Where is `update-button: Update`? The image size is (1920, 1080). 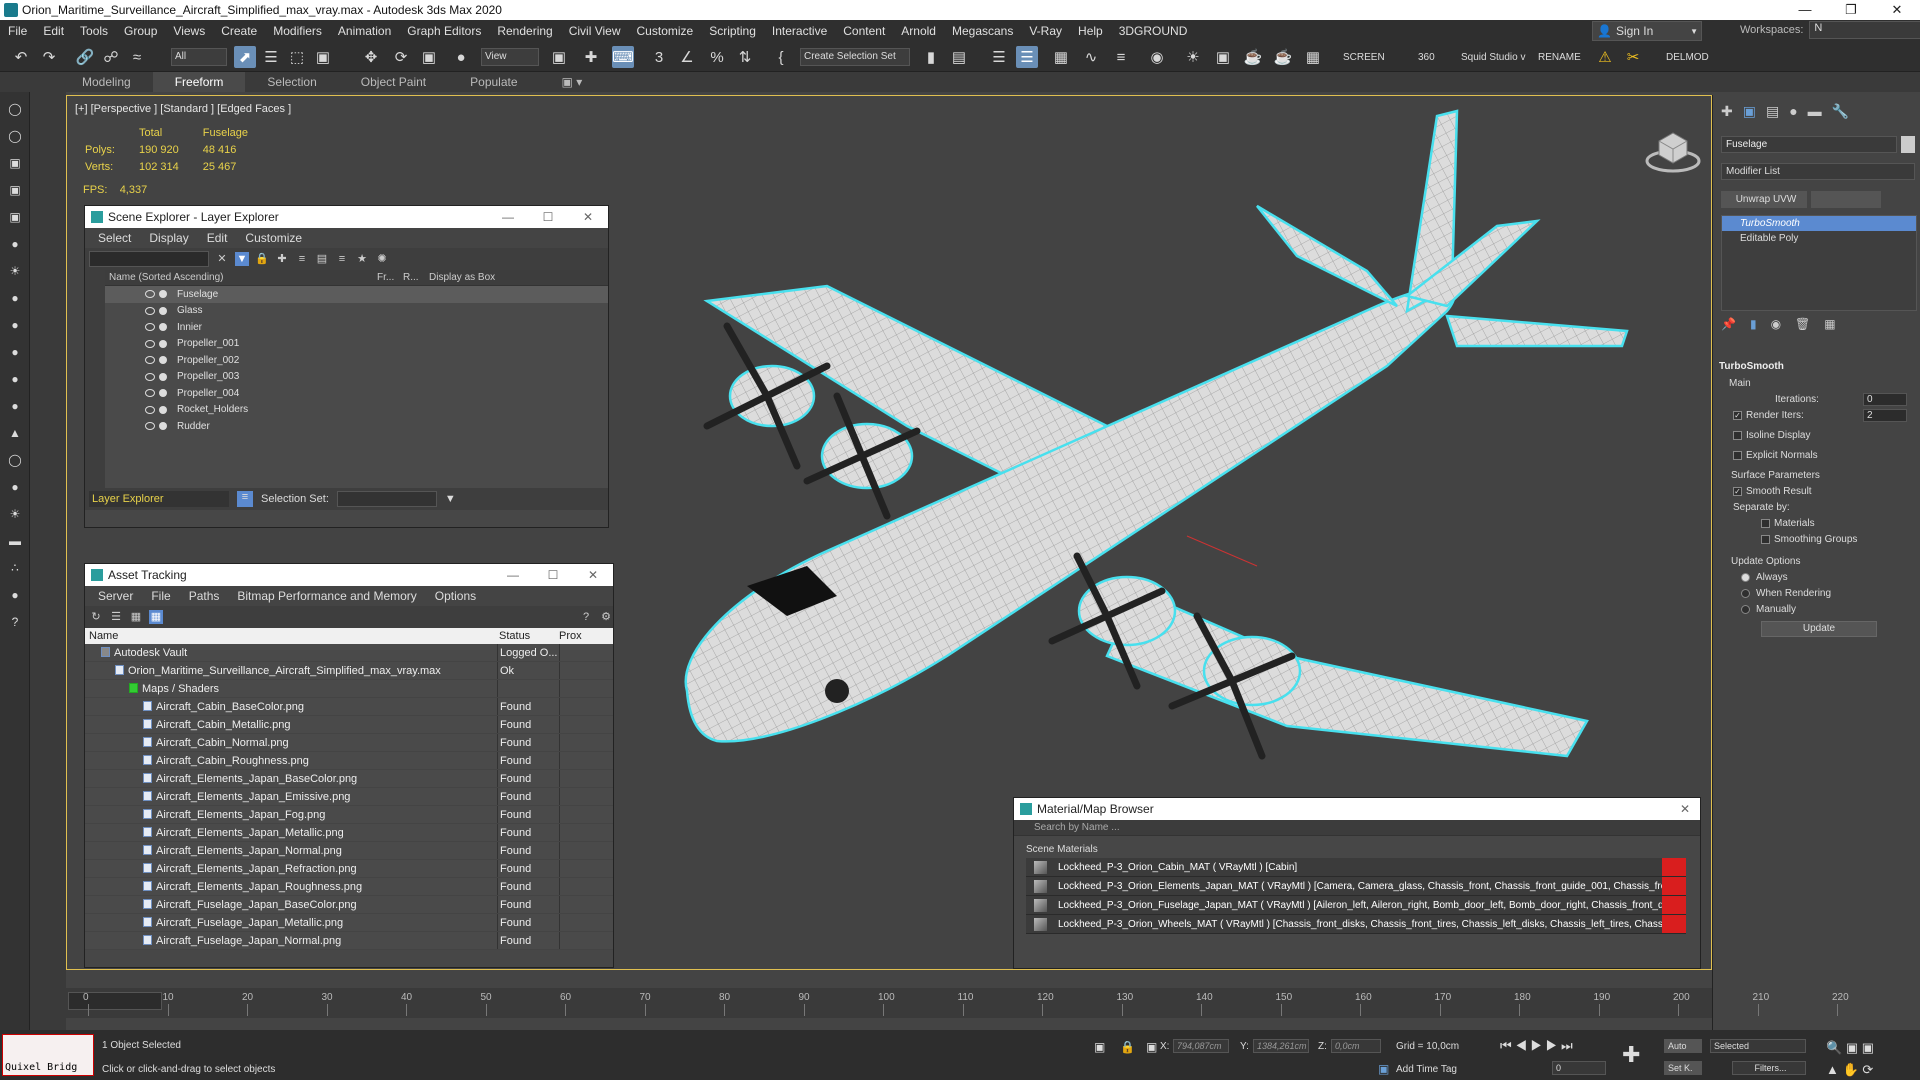 update-button: Update is located at coordinates (1819, 629).